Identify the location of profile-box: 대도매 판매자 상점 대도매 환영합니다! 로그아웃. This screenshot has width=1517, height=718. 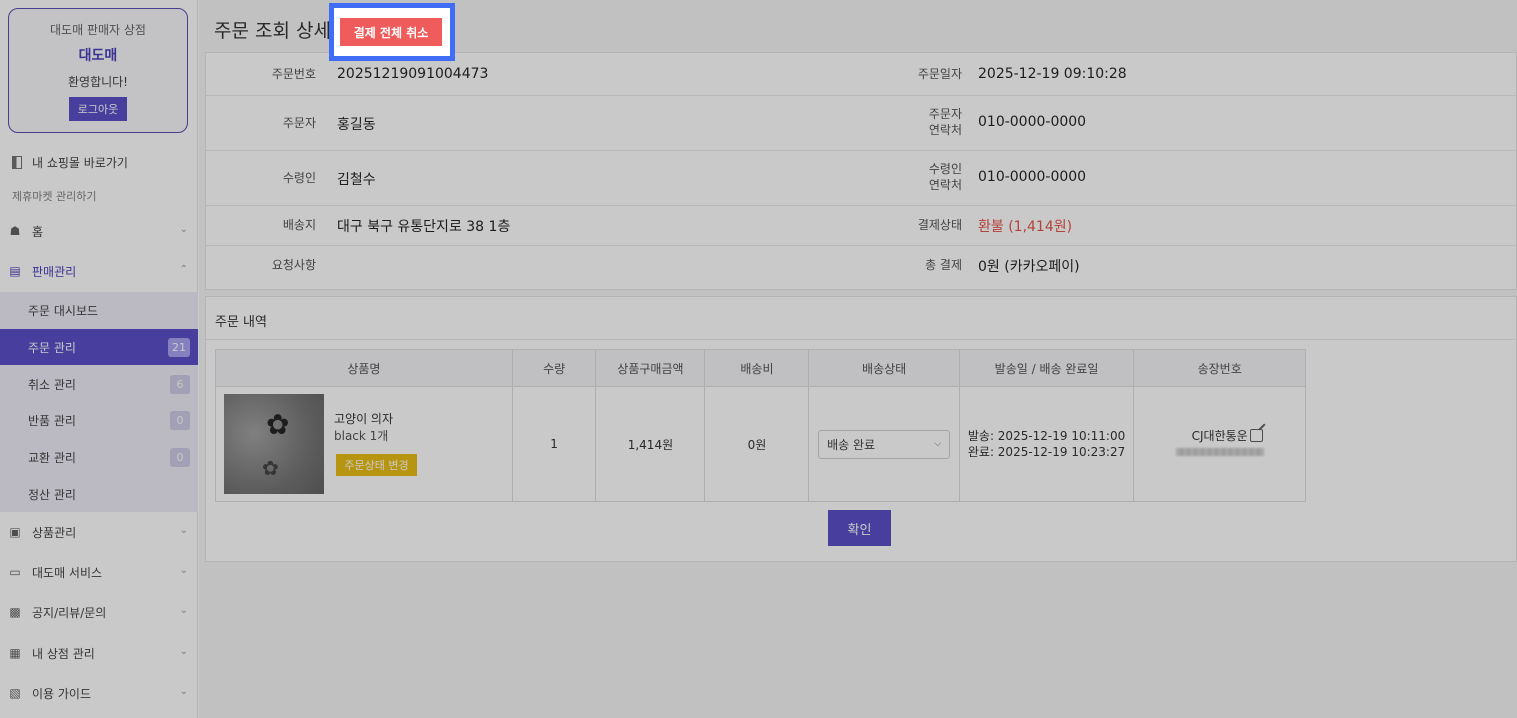
(98, 70).